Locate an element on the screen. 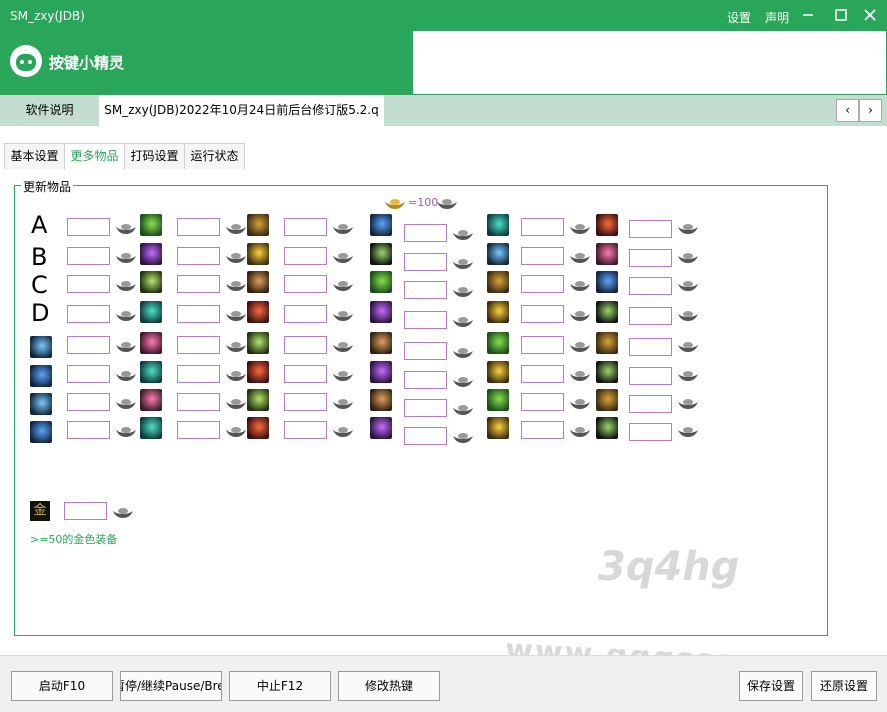 This screenshot has width=887, height=712. stop-button: 中止F12 is located at coordinates (280, 686).